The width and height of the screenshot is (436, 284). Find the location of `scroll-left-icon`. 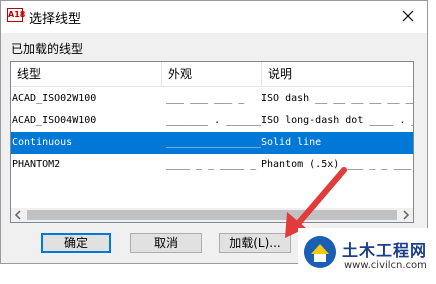

scroll-left-icon is located at coordinates (18, 215).